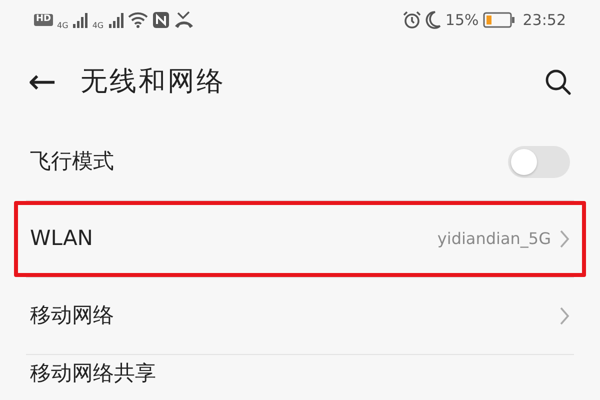 Image resolution: width=600 pixels, height=400 pixels. What do you see at coordinates (93, 373) in the screenshot?
I see `setting-label: 移动网络共享` at bounding box center [93, 373].